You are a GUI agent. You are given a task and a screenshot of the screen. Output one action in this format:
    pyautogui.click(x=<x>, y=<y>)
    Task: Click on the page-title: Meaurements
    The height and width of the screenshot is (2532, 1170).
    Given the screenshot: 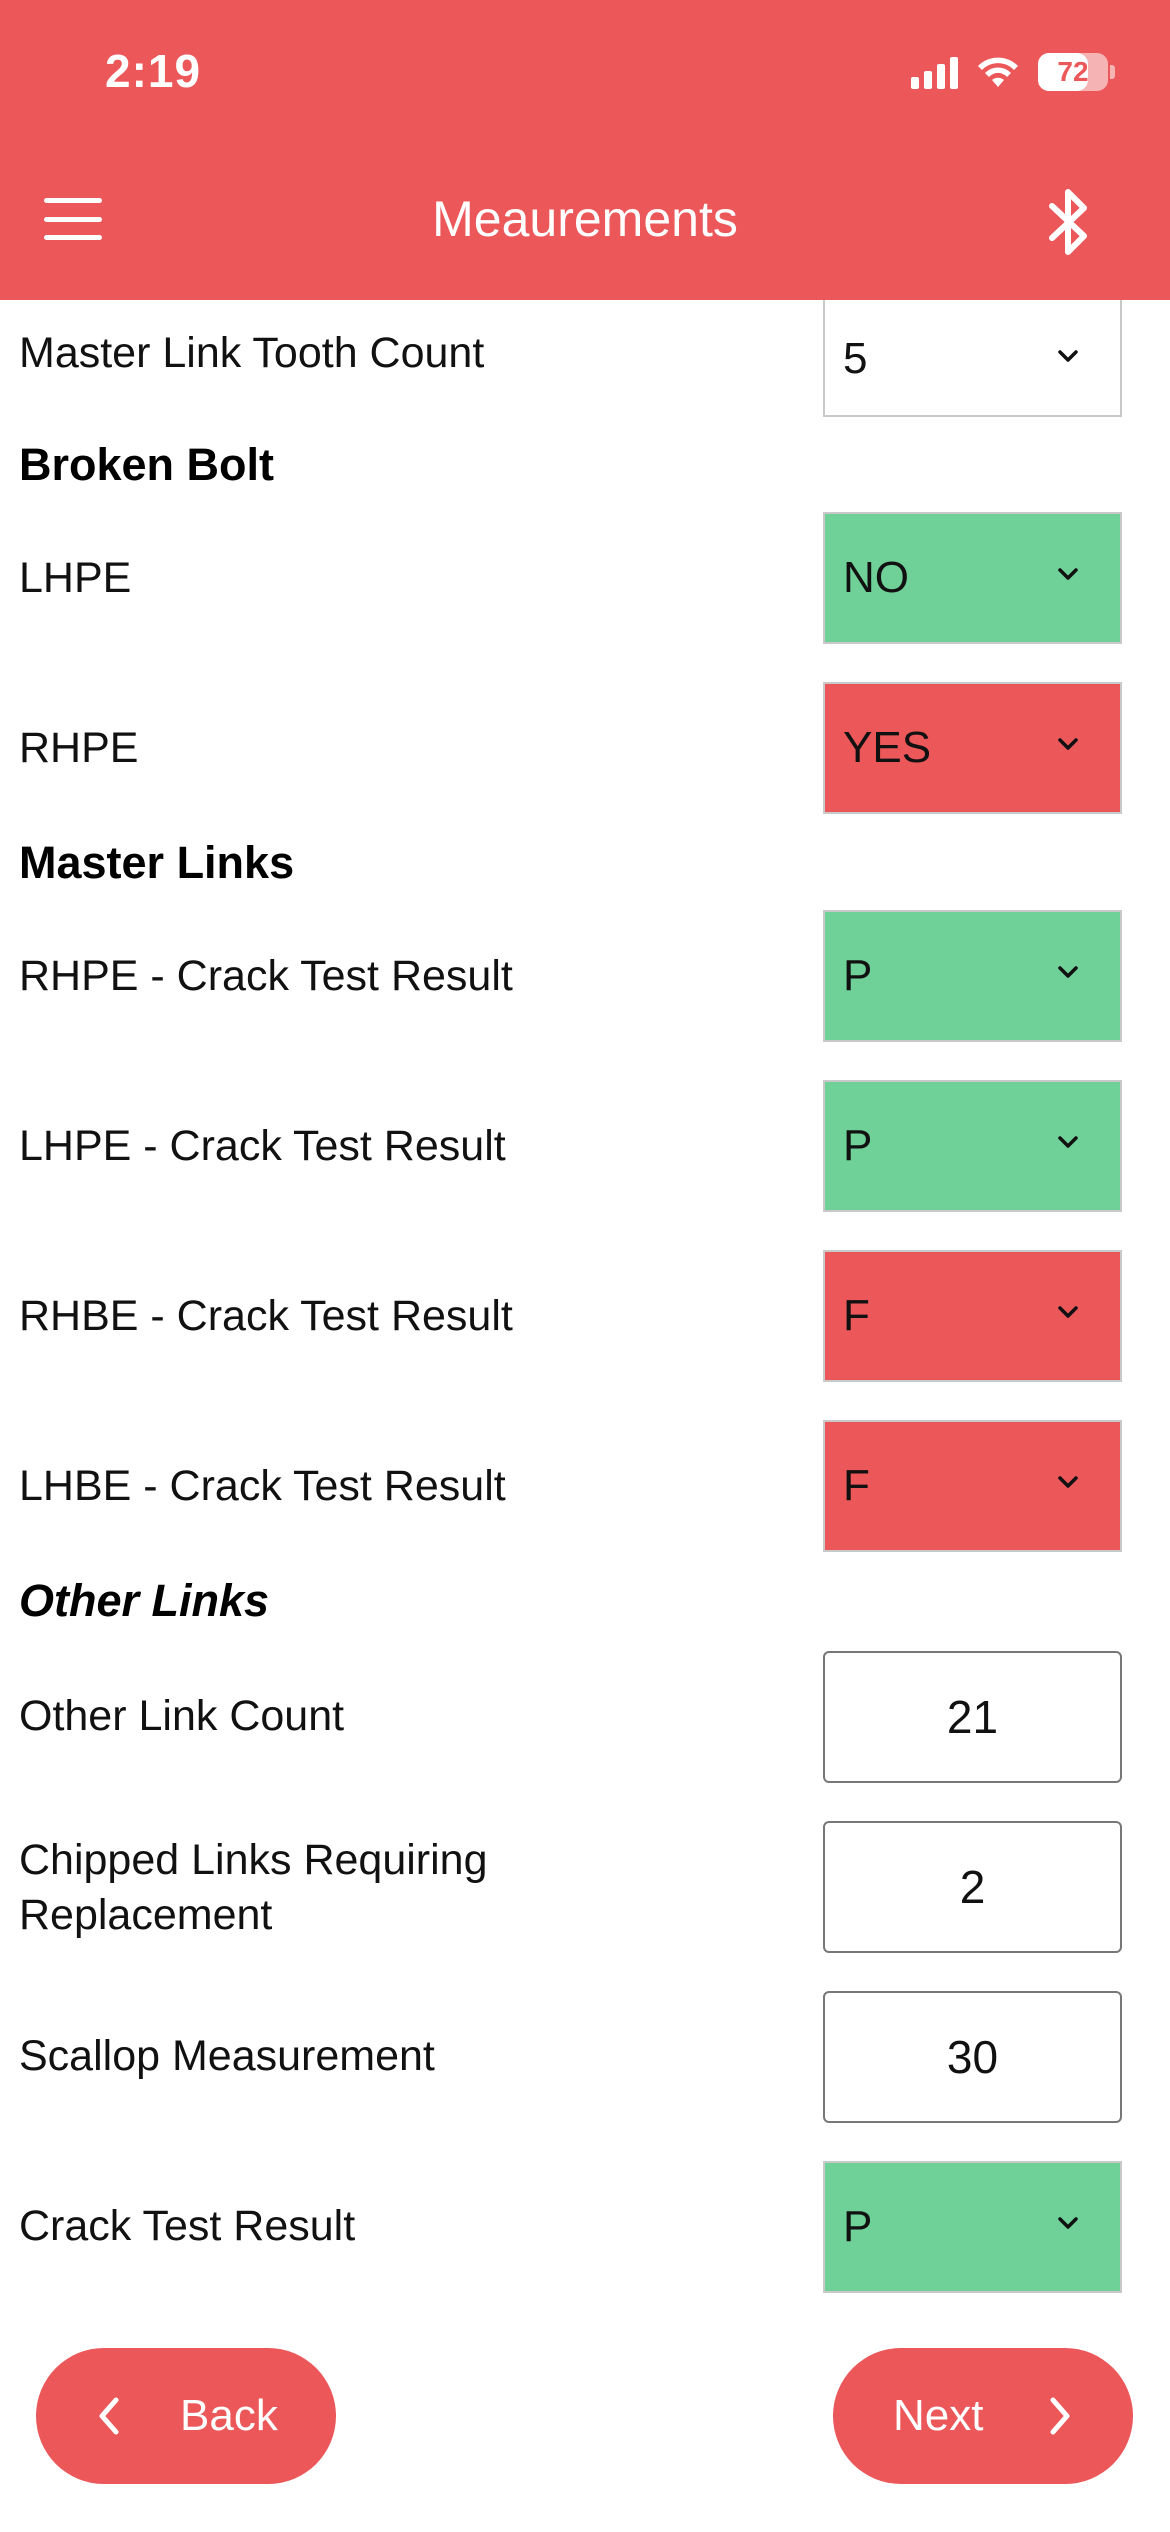 What is the action you would take?
    pyautogui.click(x=585, y=219)
    